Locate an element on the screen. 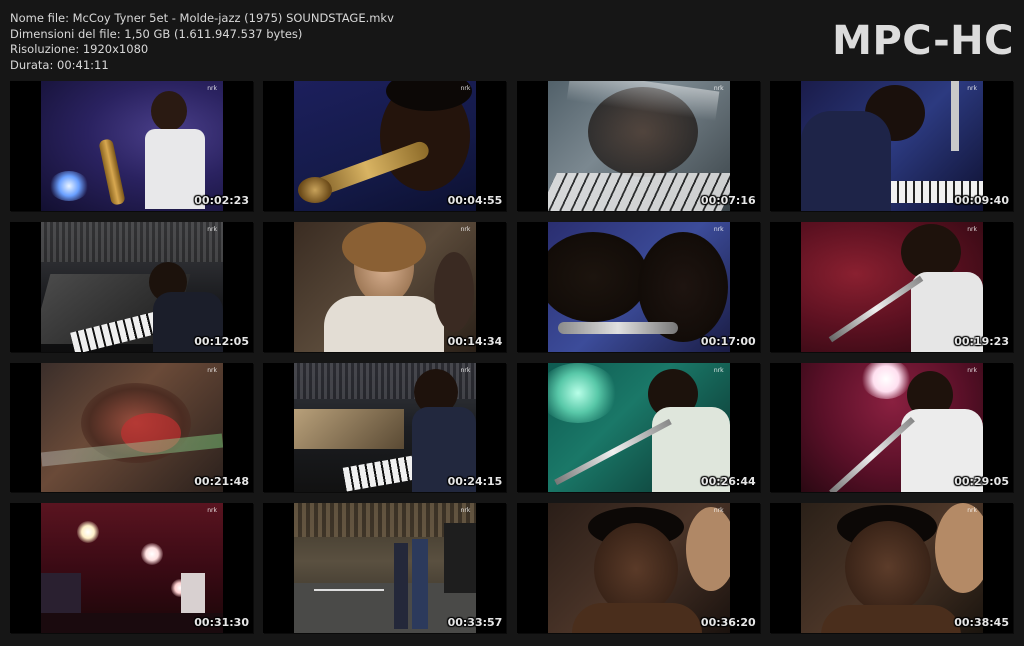 The image size is (1024, 646). thumbnail: nrk 00:07:16 is located at coordinates (638, 146).